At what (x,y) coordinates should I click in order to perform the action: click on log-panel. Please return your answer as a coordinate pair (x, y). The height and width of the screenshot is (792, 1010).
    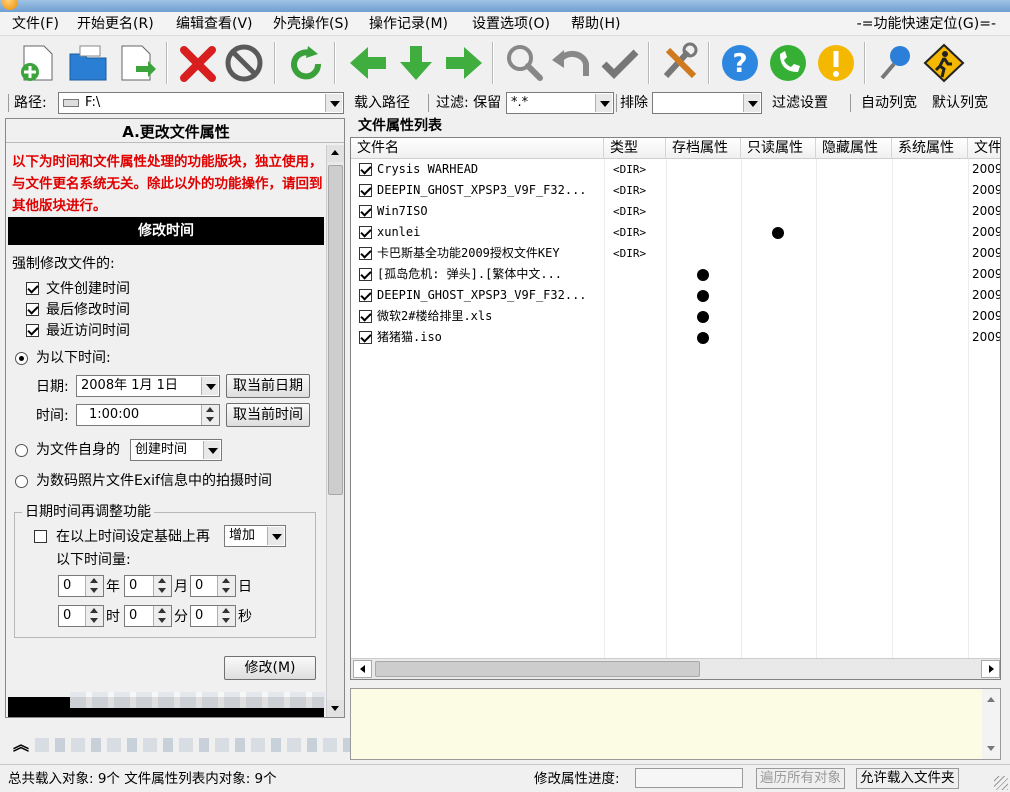
    Looking at the image, I should click on (675, 724).